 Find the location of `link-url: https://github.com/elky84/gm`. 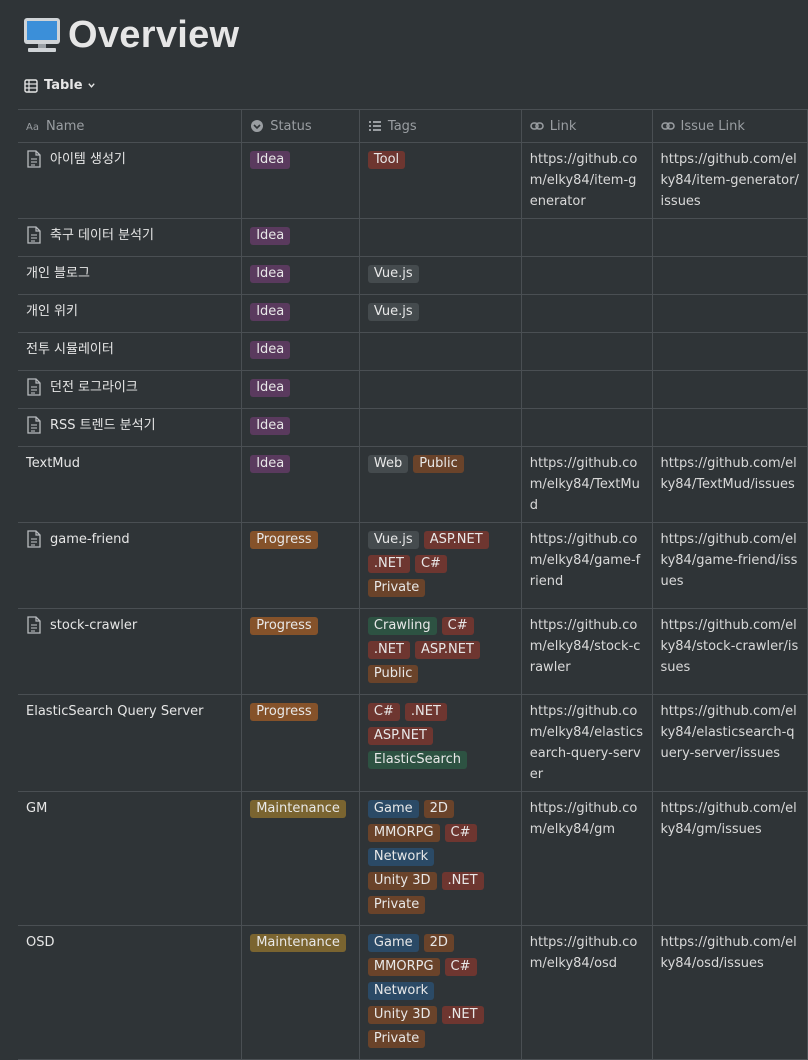

link-url: https://github.com/elky84/gm is located at coordinates (584, 819).